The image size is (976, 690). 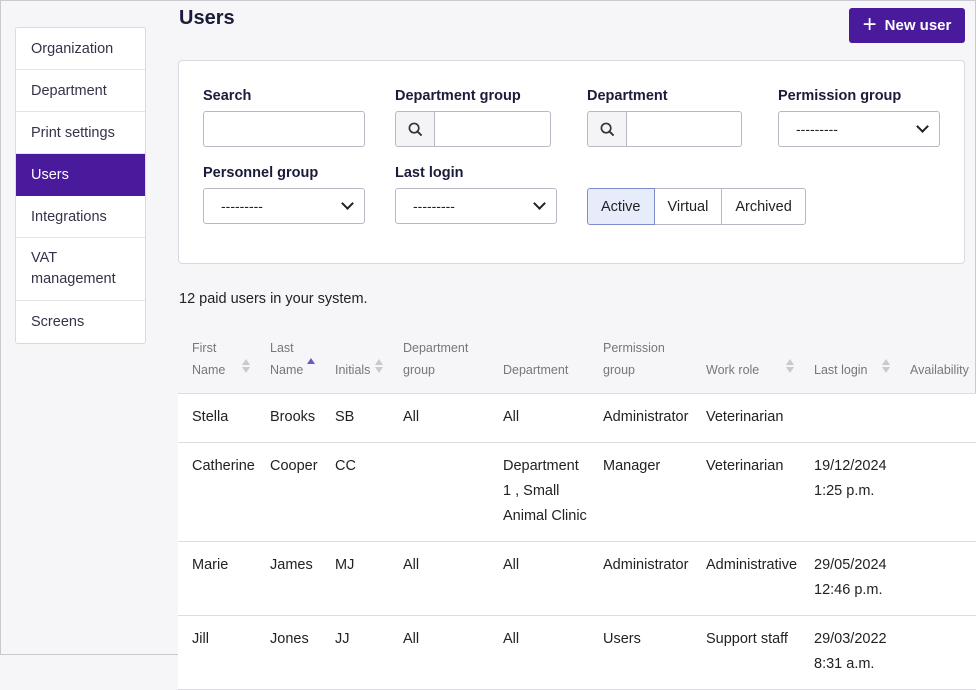 I want to click on column-availability: Availability, so click(x=936, y=362).